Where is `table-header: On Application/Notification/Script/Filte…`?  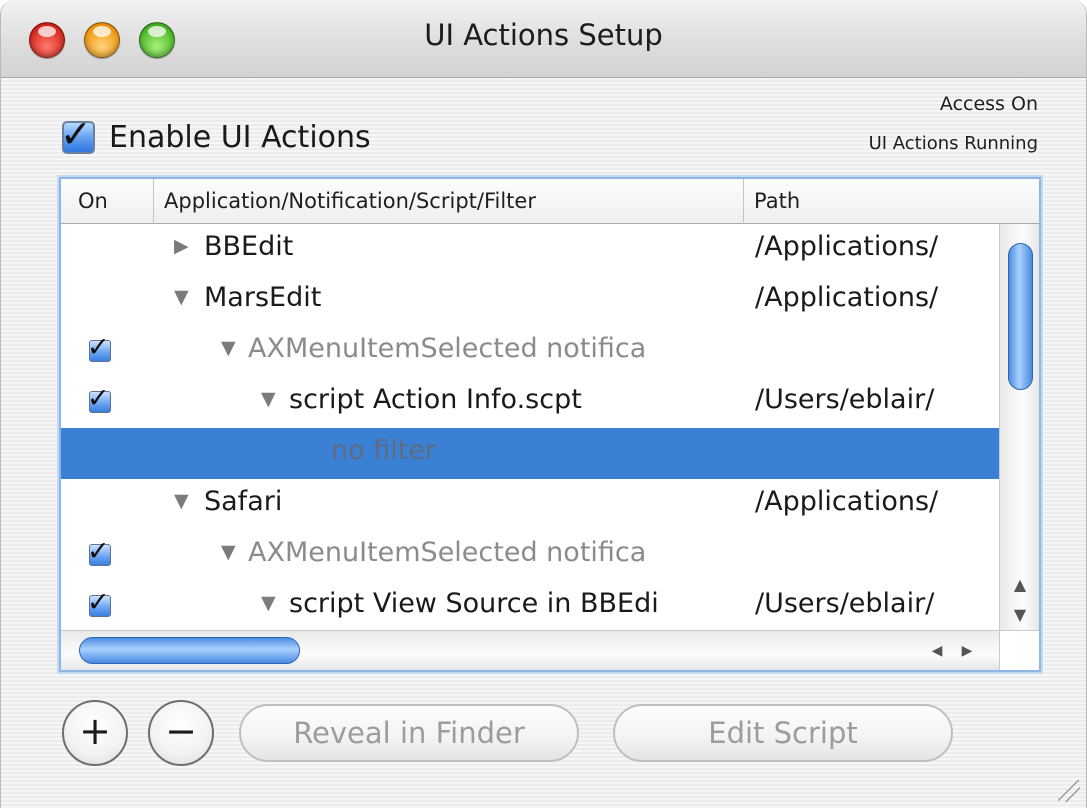 table-header: On Application/Notification/Script/Filte… is located at coordinates (550, 201).